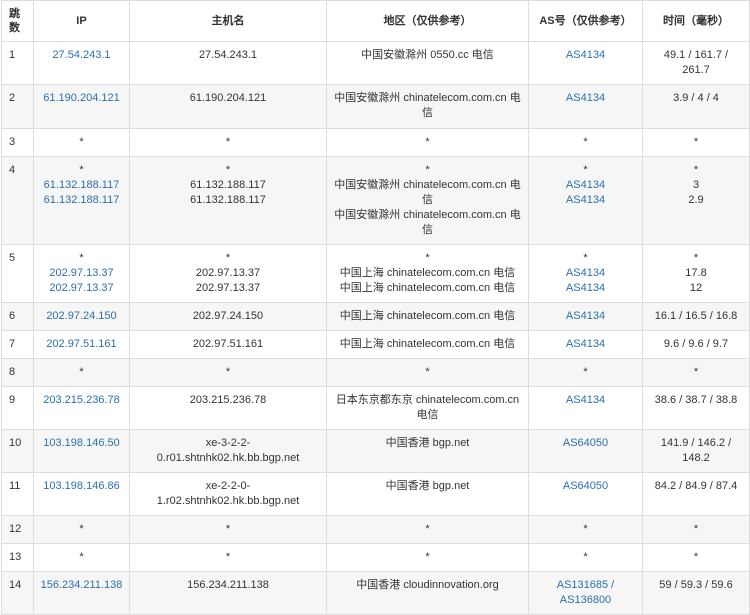  What do you see at coordinates (228, 106) in the screenshot?
I see `host-cell: 61.190.204.121` at bounding box center [228, 106].